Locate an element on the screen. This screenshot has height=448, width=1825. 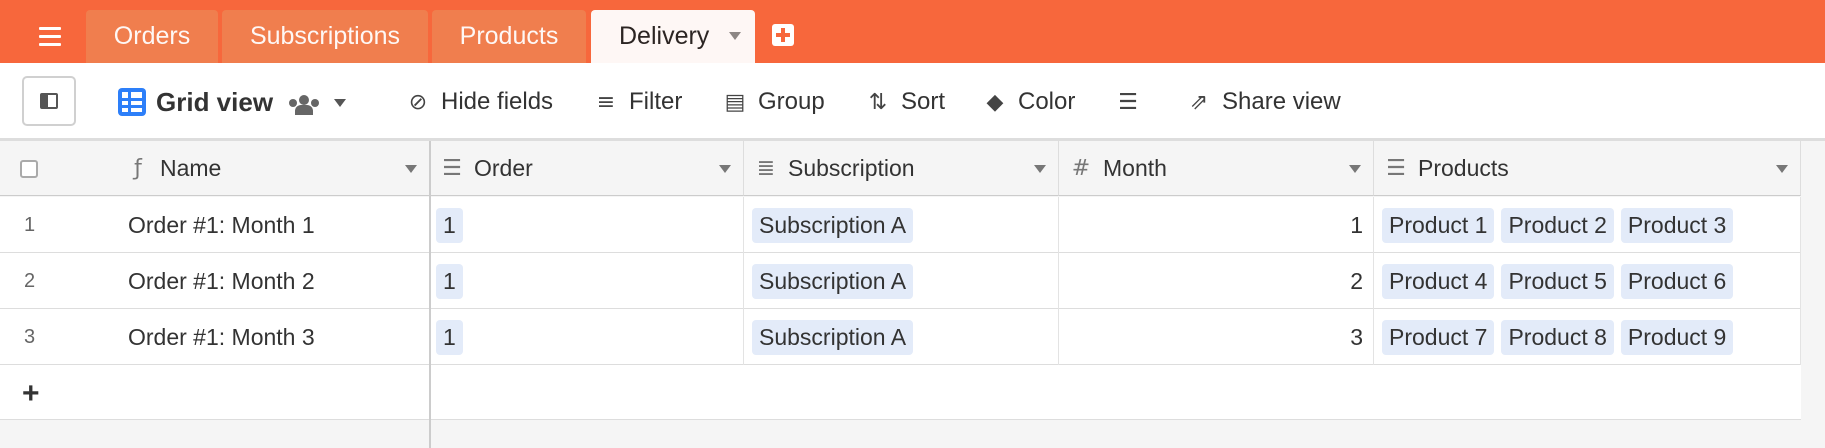
column-label: Order is located at coordinates (503, 167).